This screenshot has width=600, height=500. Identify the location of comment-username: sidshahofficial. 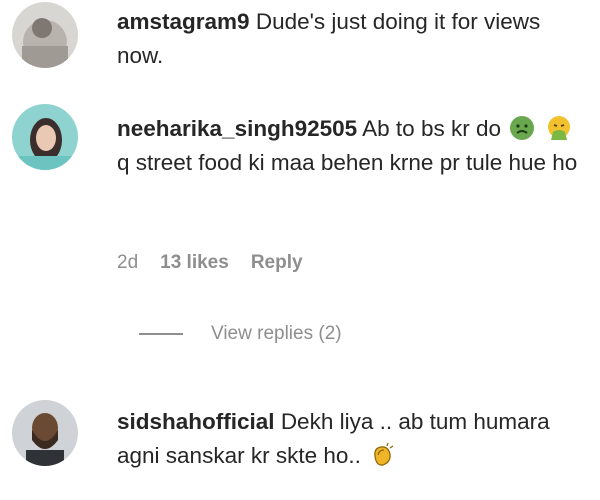
(196, 421).